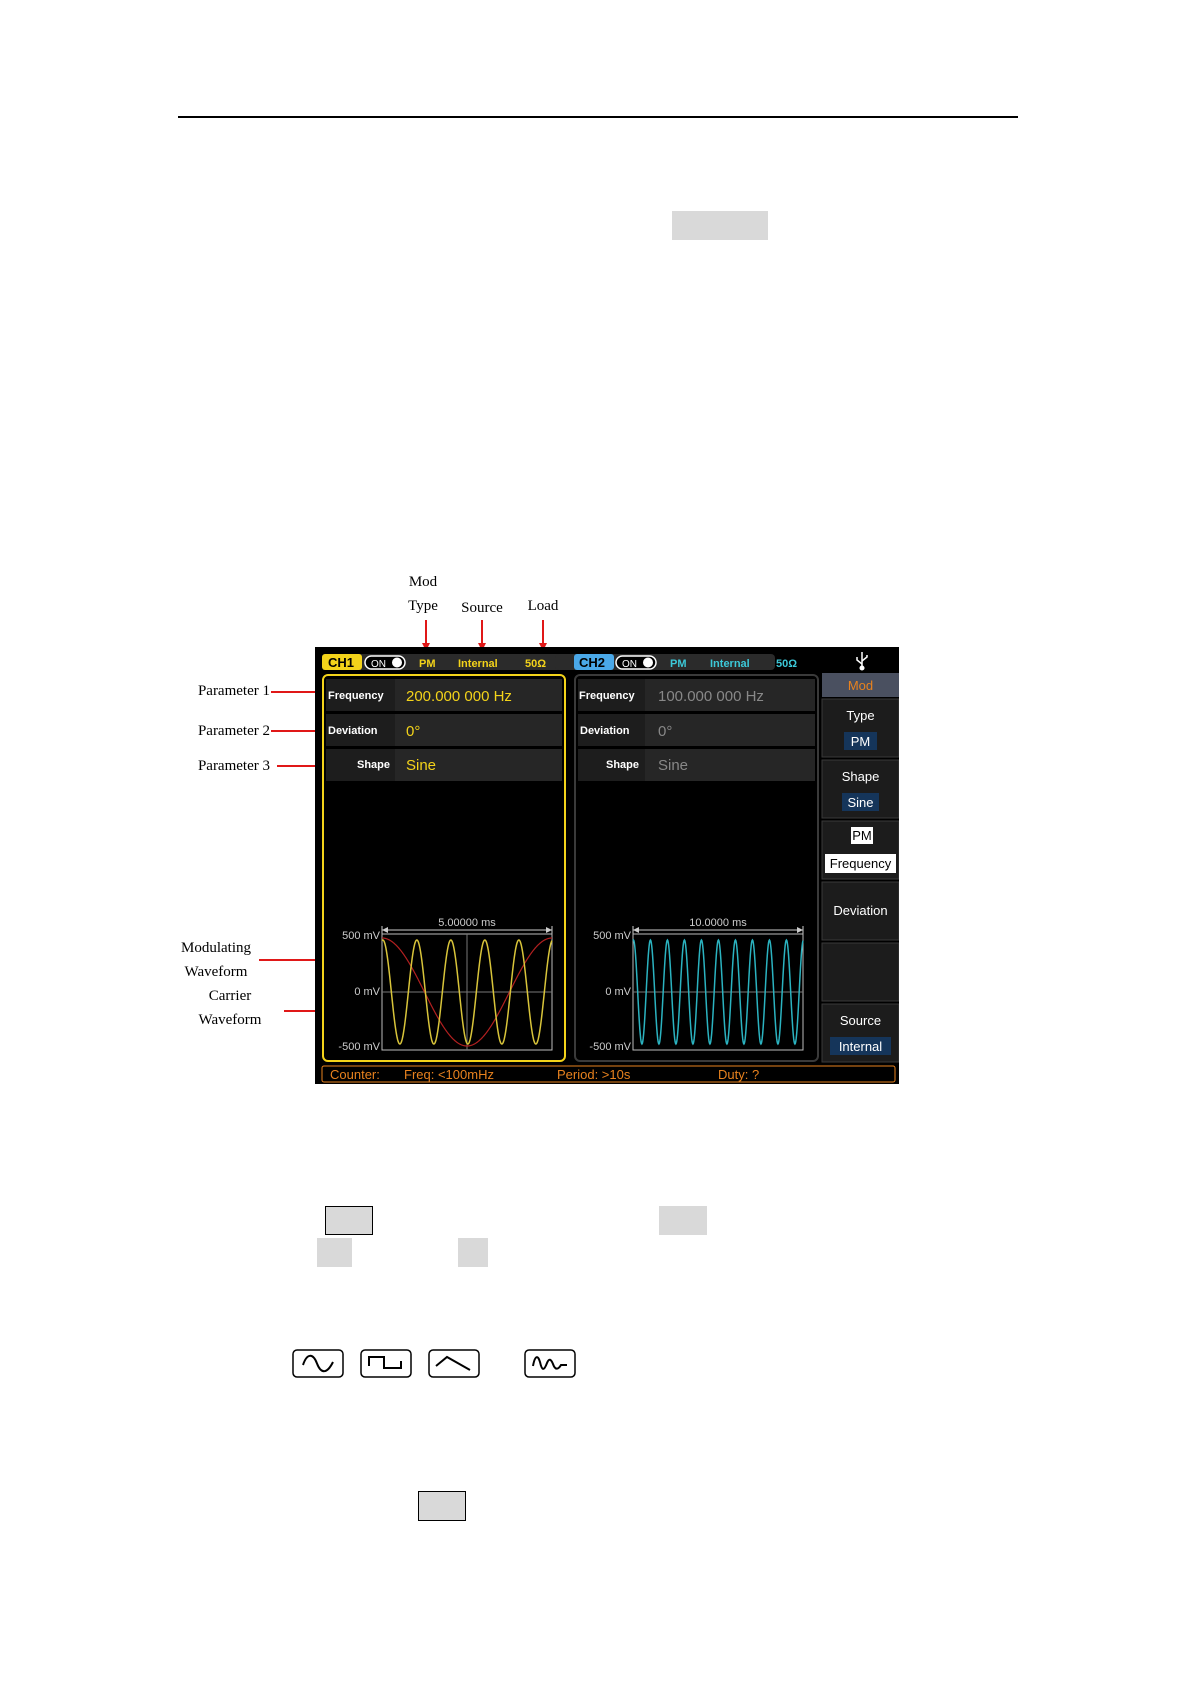  Describe the element at coordinates (449, 1074) in the screenshot. I see `counter-freq: Freq: <100mHz` at that location.